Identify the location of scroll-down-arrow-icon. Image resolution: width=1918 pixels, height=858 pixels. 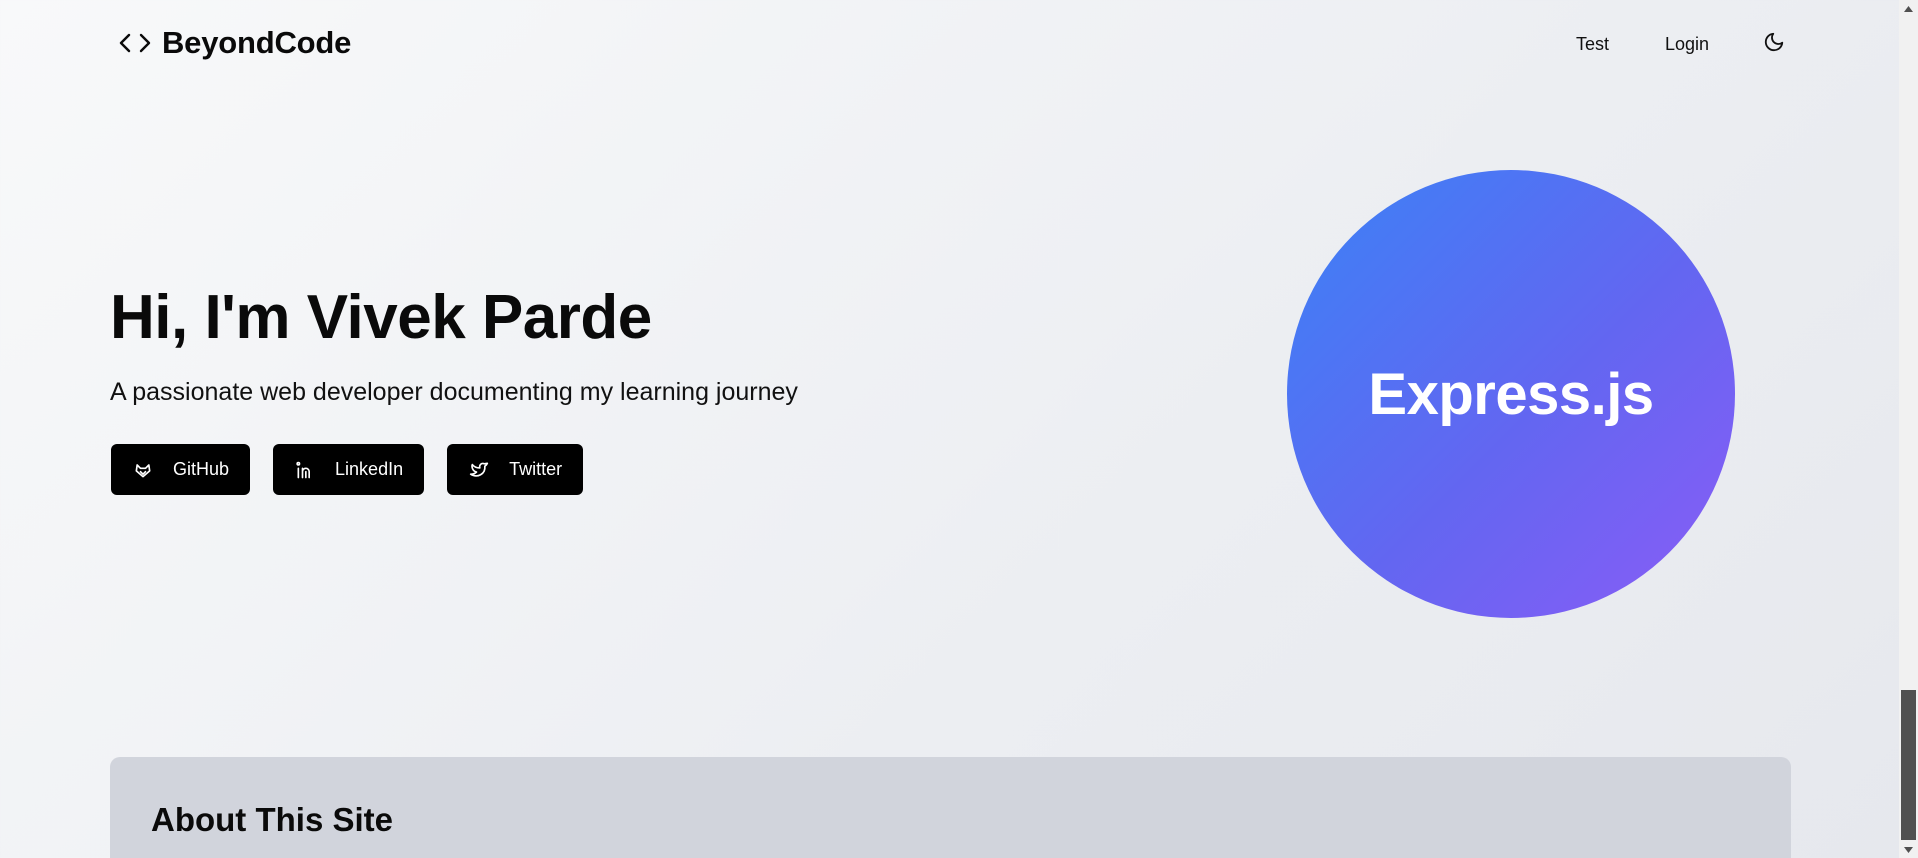
(1908, 849).